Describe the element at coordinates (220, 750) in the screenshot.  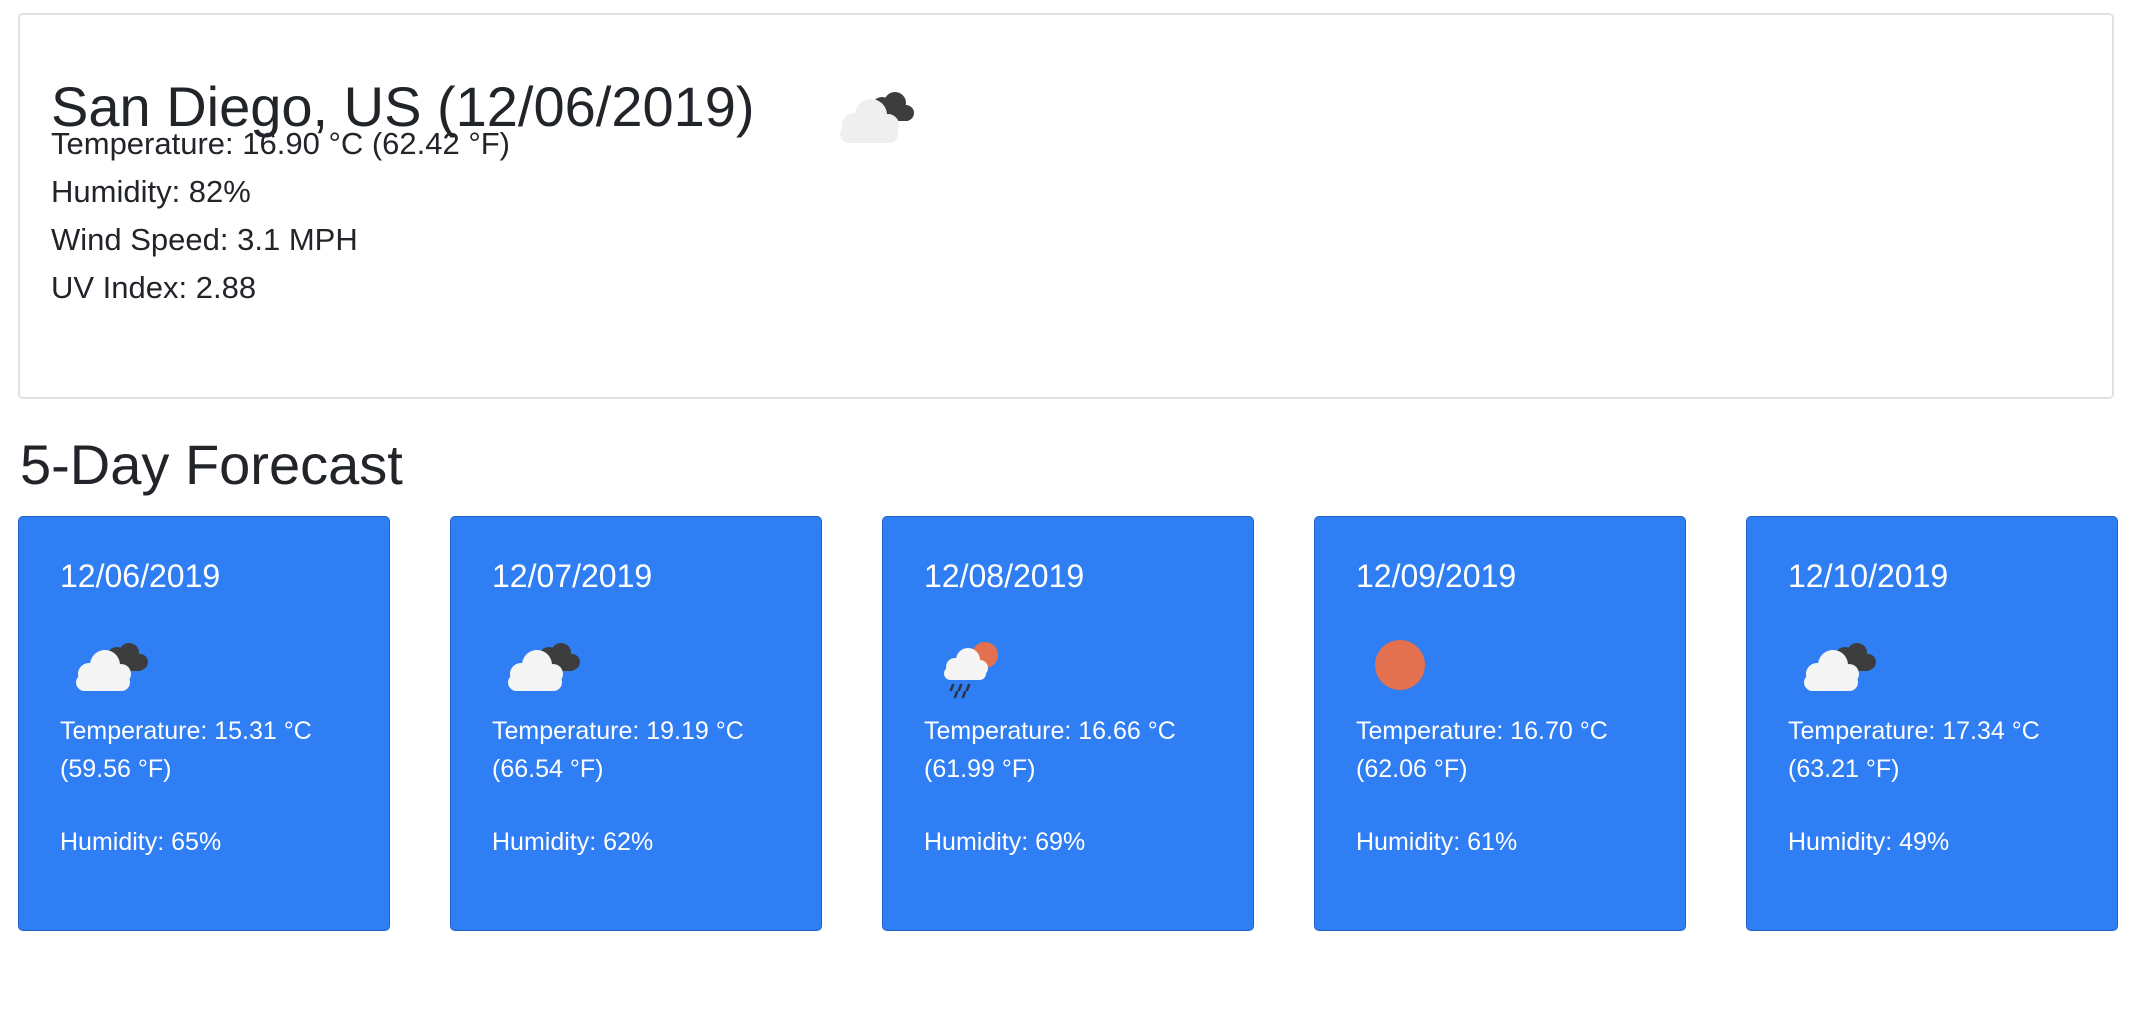
I see `forecast-temperature: Temperature: 15.31 °C (59.56 °F)` at that location.